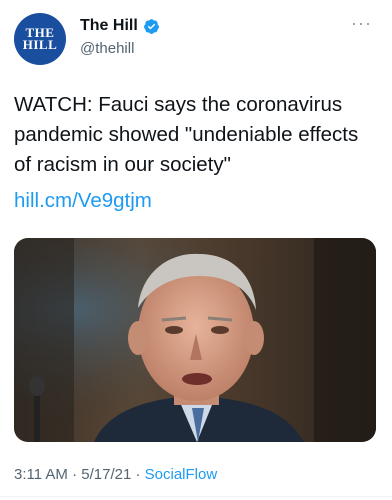 This screenshot has height=500, width=392. I want to click on tweet-time: 3:11 AM, so click(41, 474).